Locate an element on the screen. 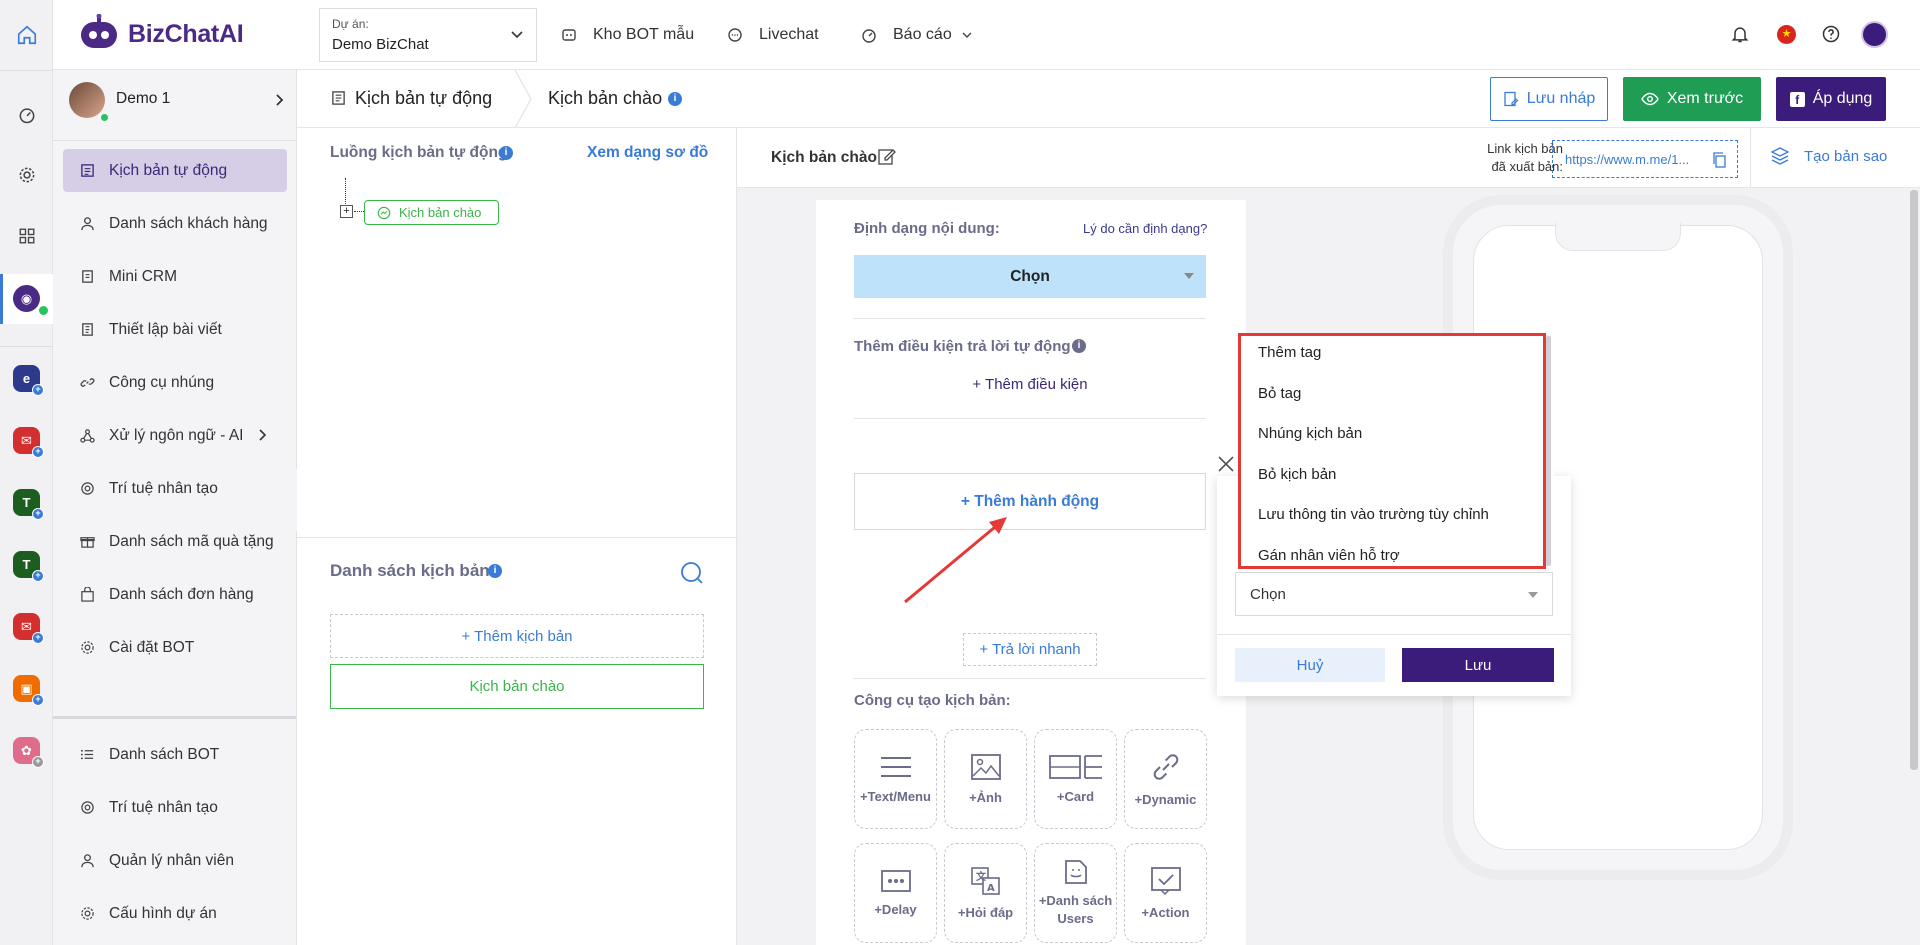  tool-label: +Action is located at coordinates (1165, 912).